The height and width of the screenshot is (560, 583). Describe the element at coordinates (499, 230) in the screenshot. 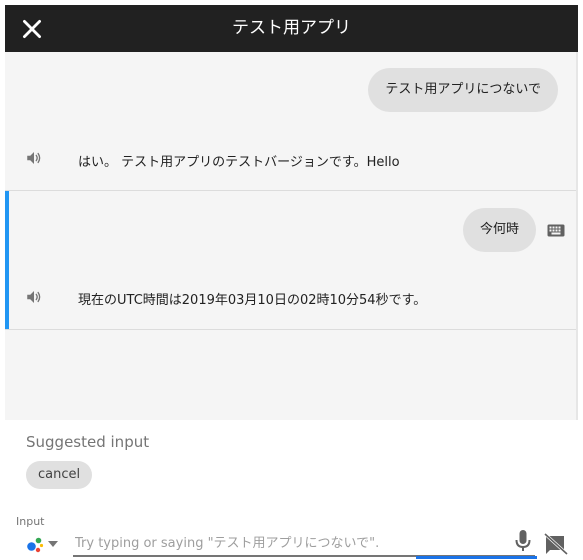

I see `user-query-bubble: 今何時` at that location.